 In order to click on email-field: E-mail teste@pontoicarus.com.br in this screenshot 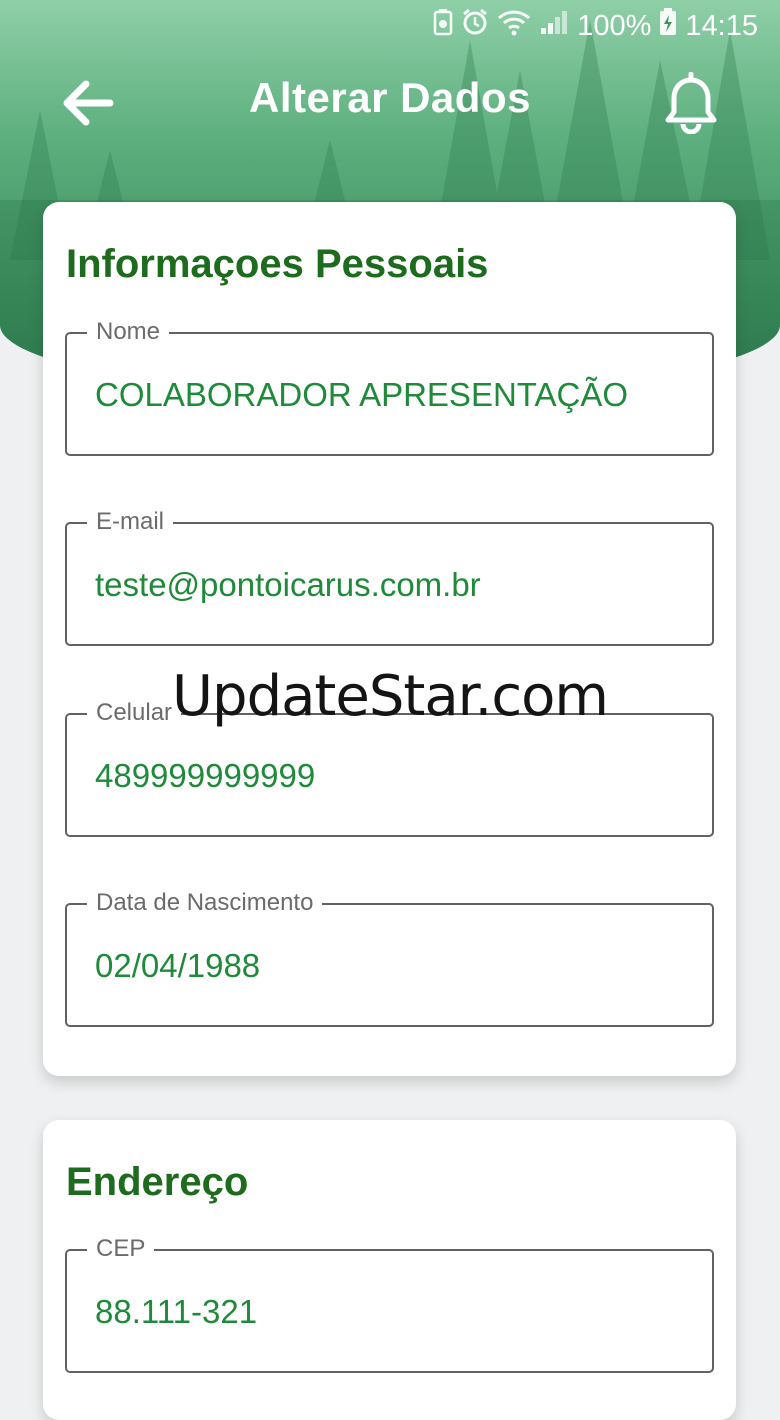, I will do `click(389, 575)`.